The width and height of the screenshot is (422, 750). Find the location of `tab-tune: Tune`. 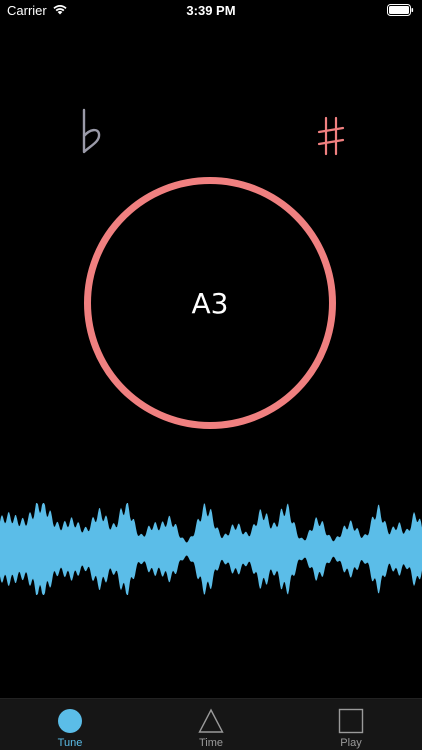

tab-tune: Tune is located at coordinates (70, 724).